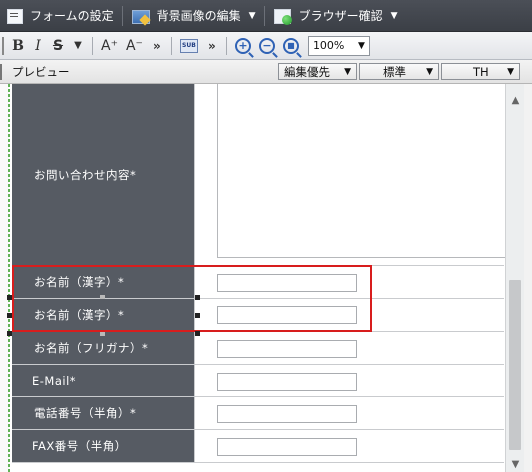 This screenshot has width=532, height=472. I want to click on format-toolbar: B I S ▼ A⁺ A⁻ » SUB » + − ■ 100% ▼, so click(266, 46).